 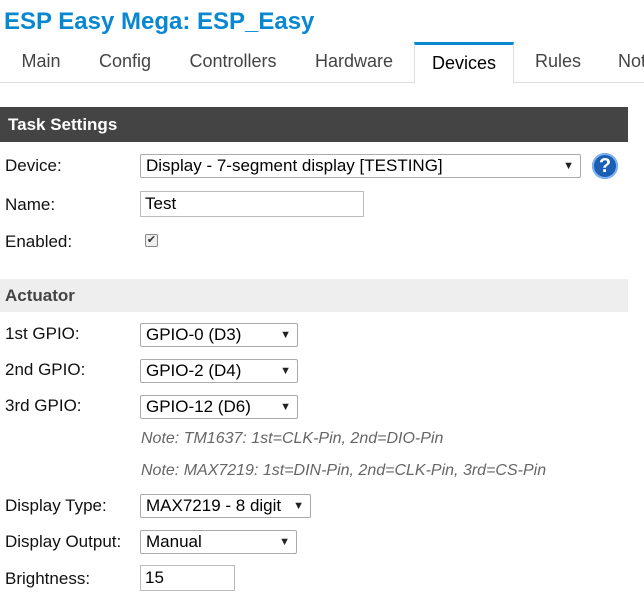 I want to click on device-label: Device:, so click(x=33, y=165).